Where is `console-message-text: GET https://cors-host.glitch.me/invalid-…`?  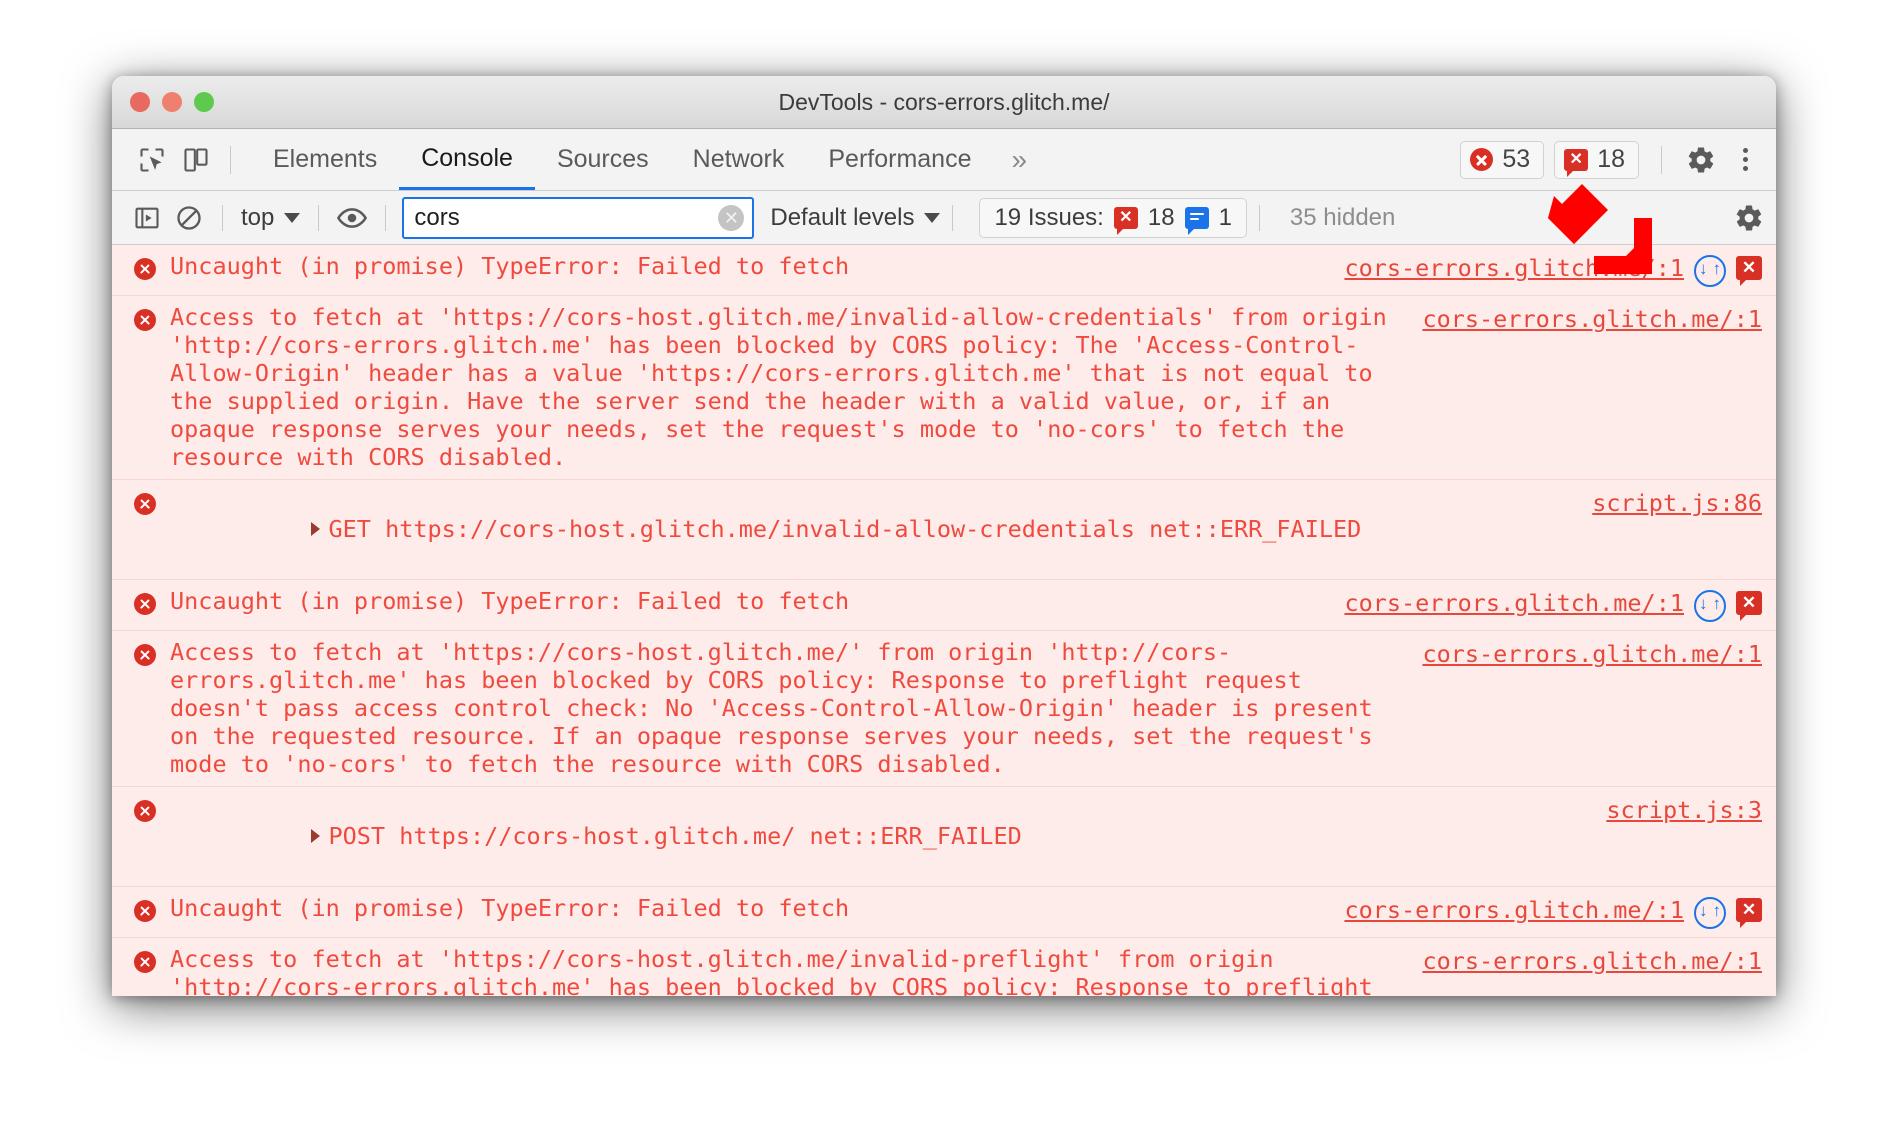
console-message-text: GET https://cors-host.glitch.me/invalid-… is located at coordinates (881, 529).